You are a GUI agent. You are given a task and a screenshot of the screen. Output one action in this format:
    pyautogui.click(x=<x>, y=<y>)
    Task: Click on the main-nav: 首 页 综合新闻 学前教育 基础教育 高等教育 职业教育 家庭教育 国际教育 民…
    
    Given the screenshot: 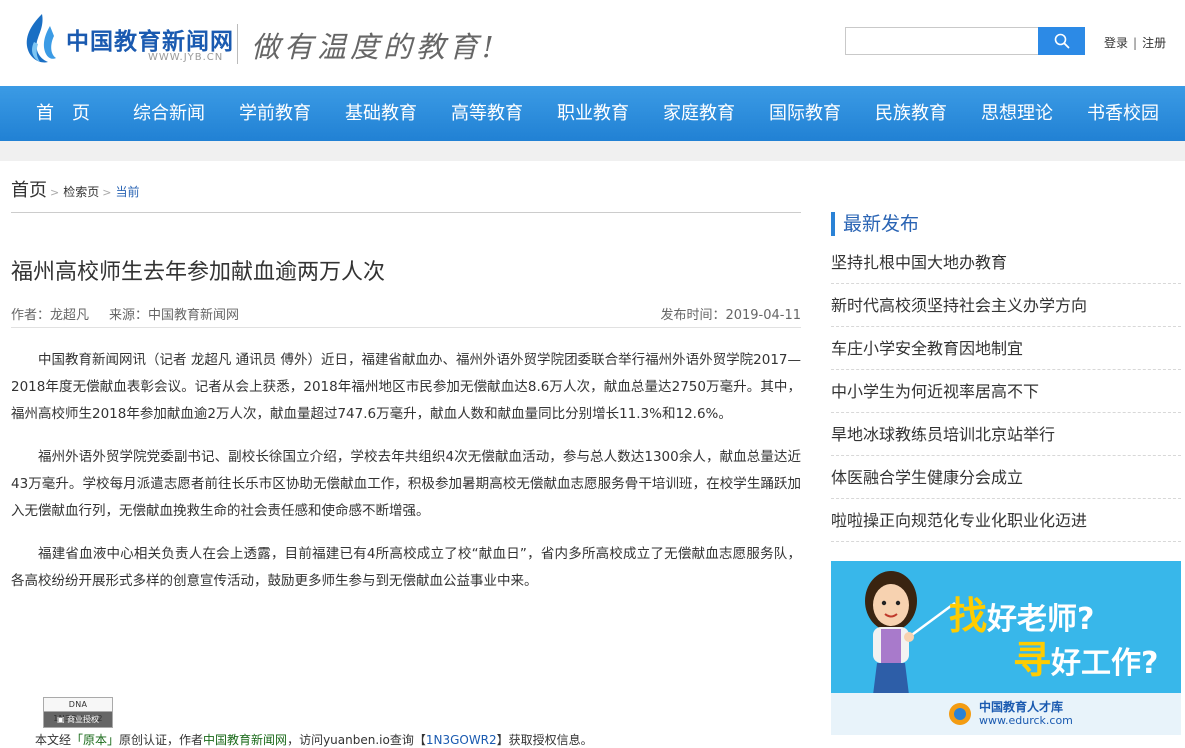 What is the action you would take?
    pyautogui.click(x=592, y=113)
    